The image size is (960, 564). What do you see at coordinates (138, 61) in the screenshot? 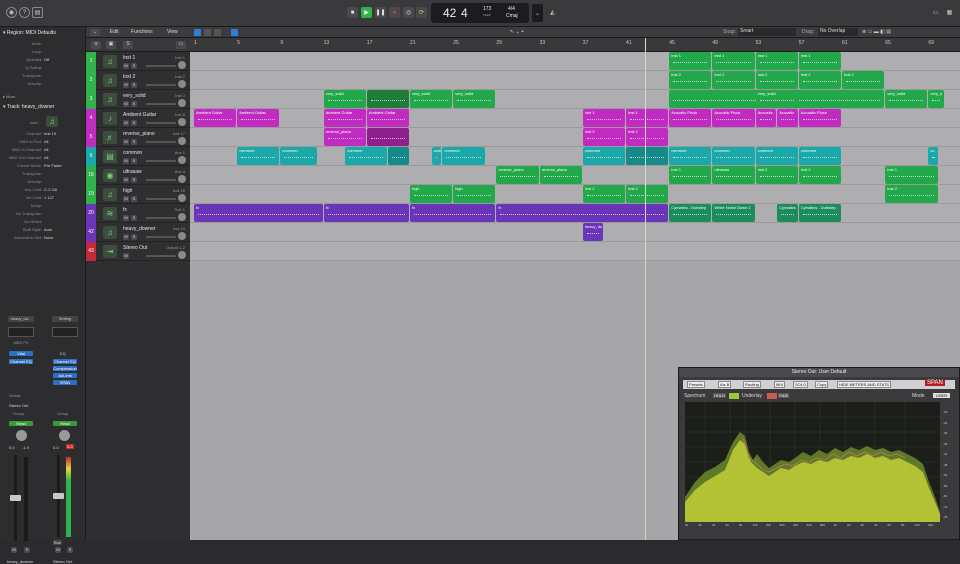
I see `track-header: 1 ♫ Inst 1 Inst 1 MS` at bounding box center [138, 61].